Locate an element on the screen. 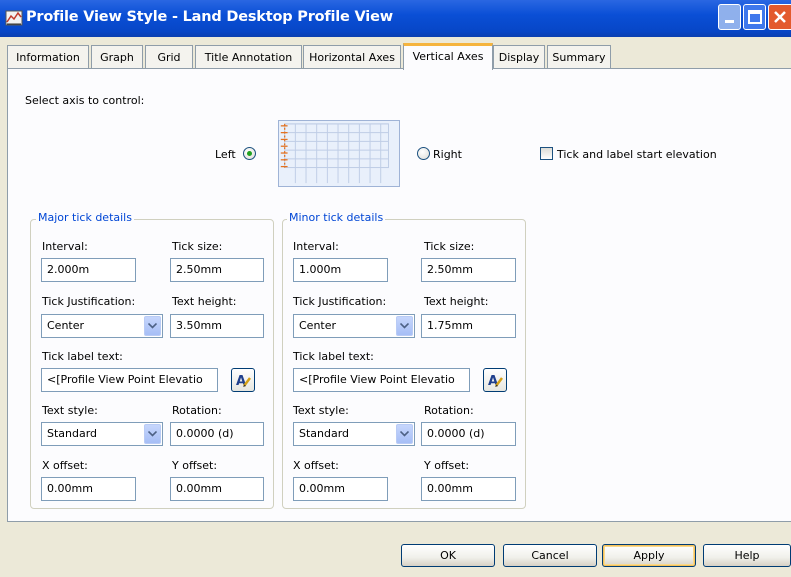 The width and height of the screenshot is (791, 577). minor-text-style-label: Text style: is located at coordinates (321, 410).